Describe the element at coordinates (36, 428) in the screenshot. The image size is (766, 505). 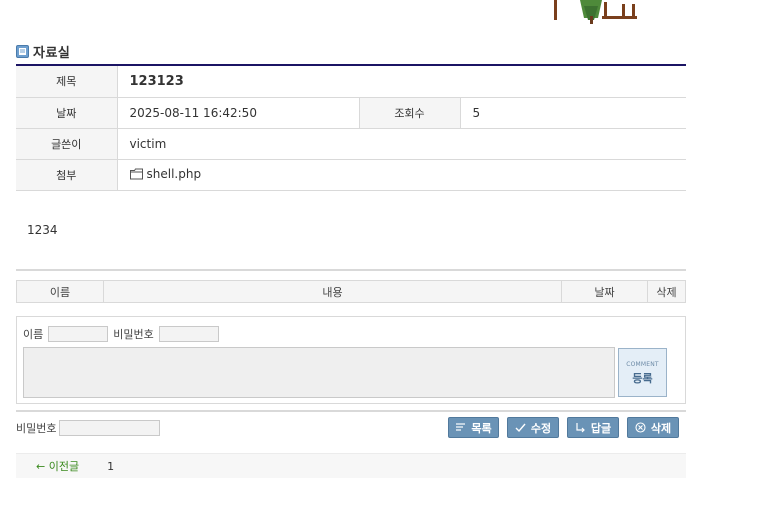
I see `post-password-label: 비밀번호` at that location.